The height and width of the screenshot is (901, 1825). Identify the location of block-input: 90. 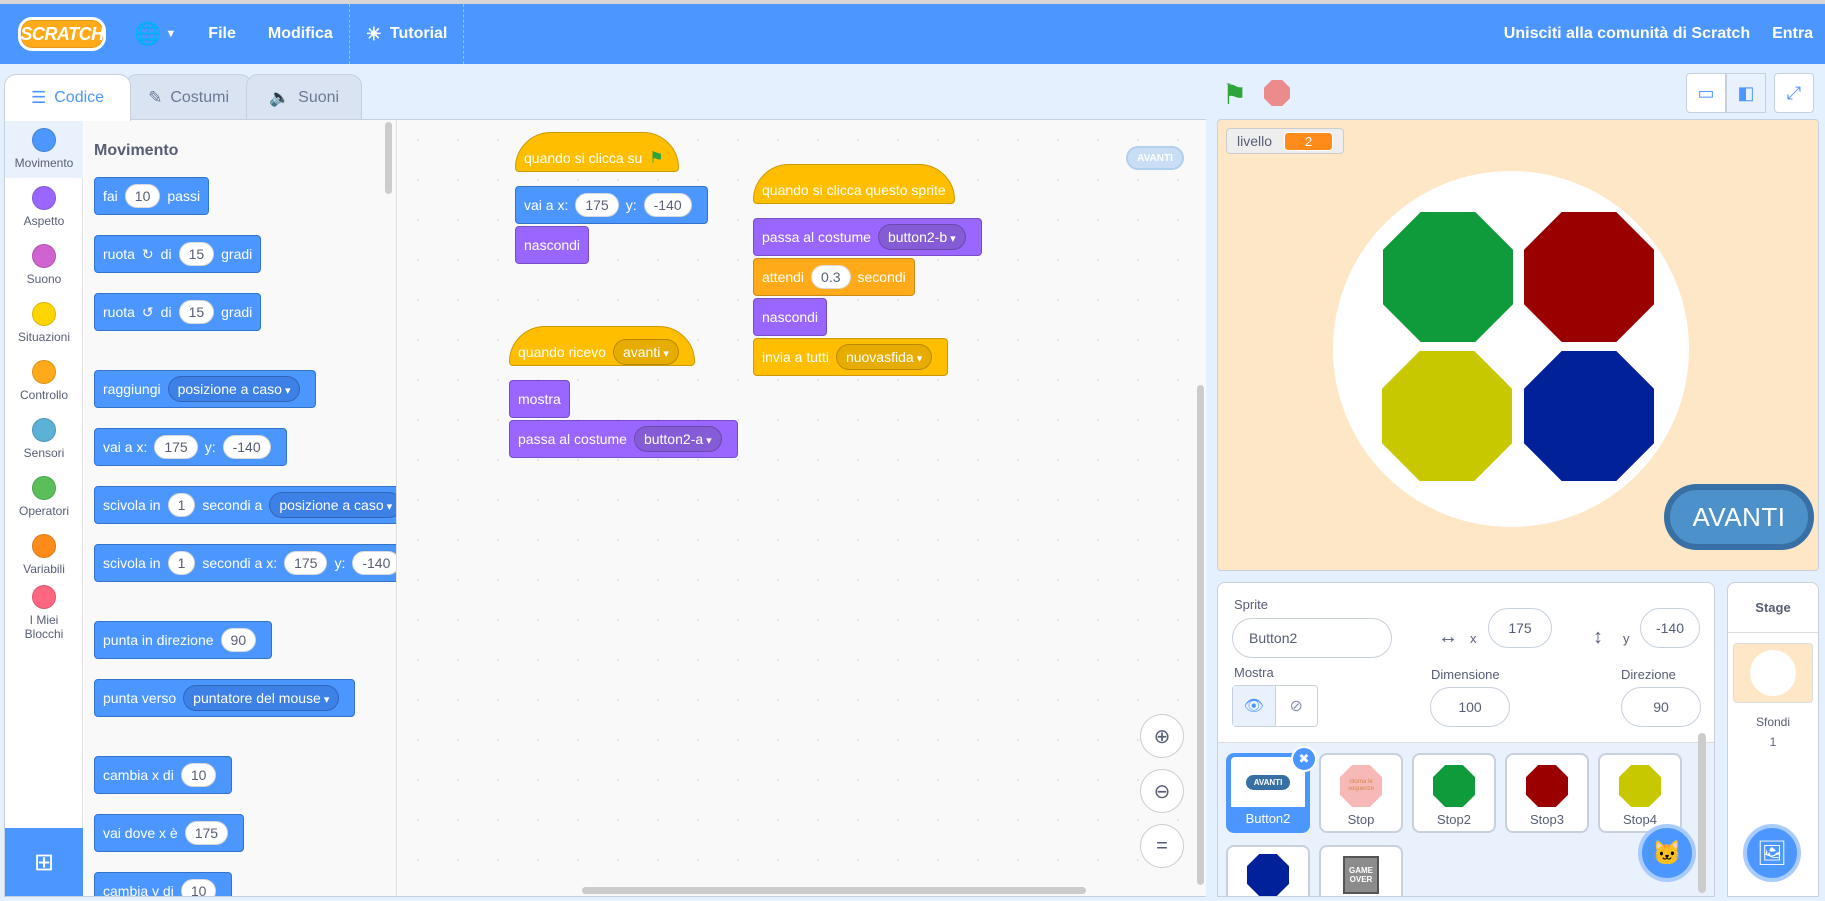
(238, 640).